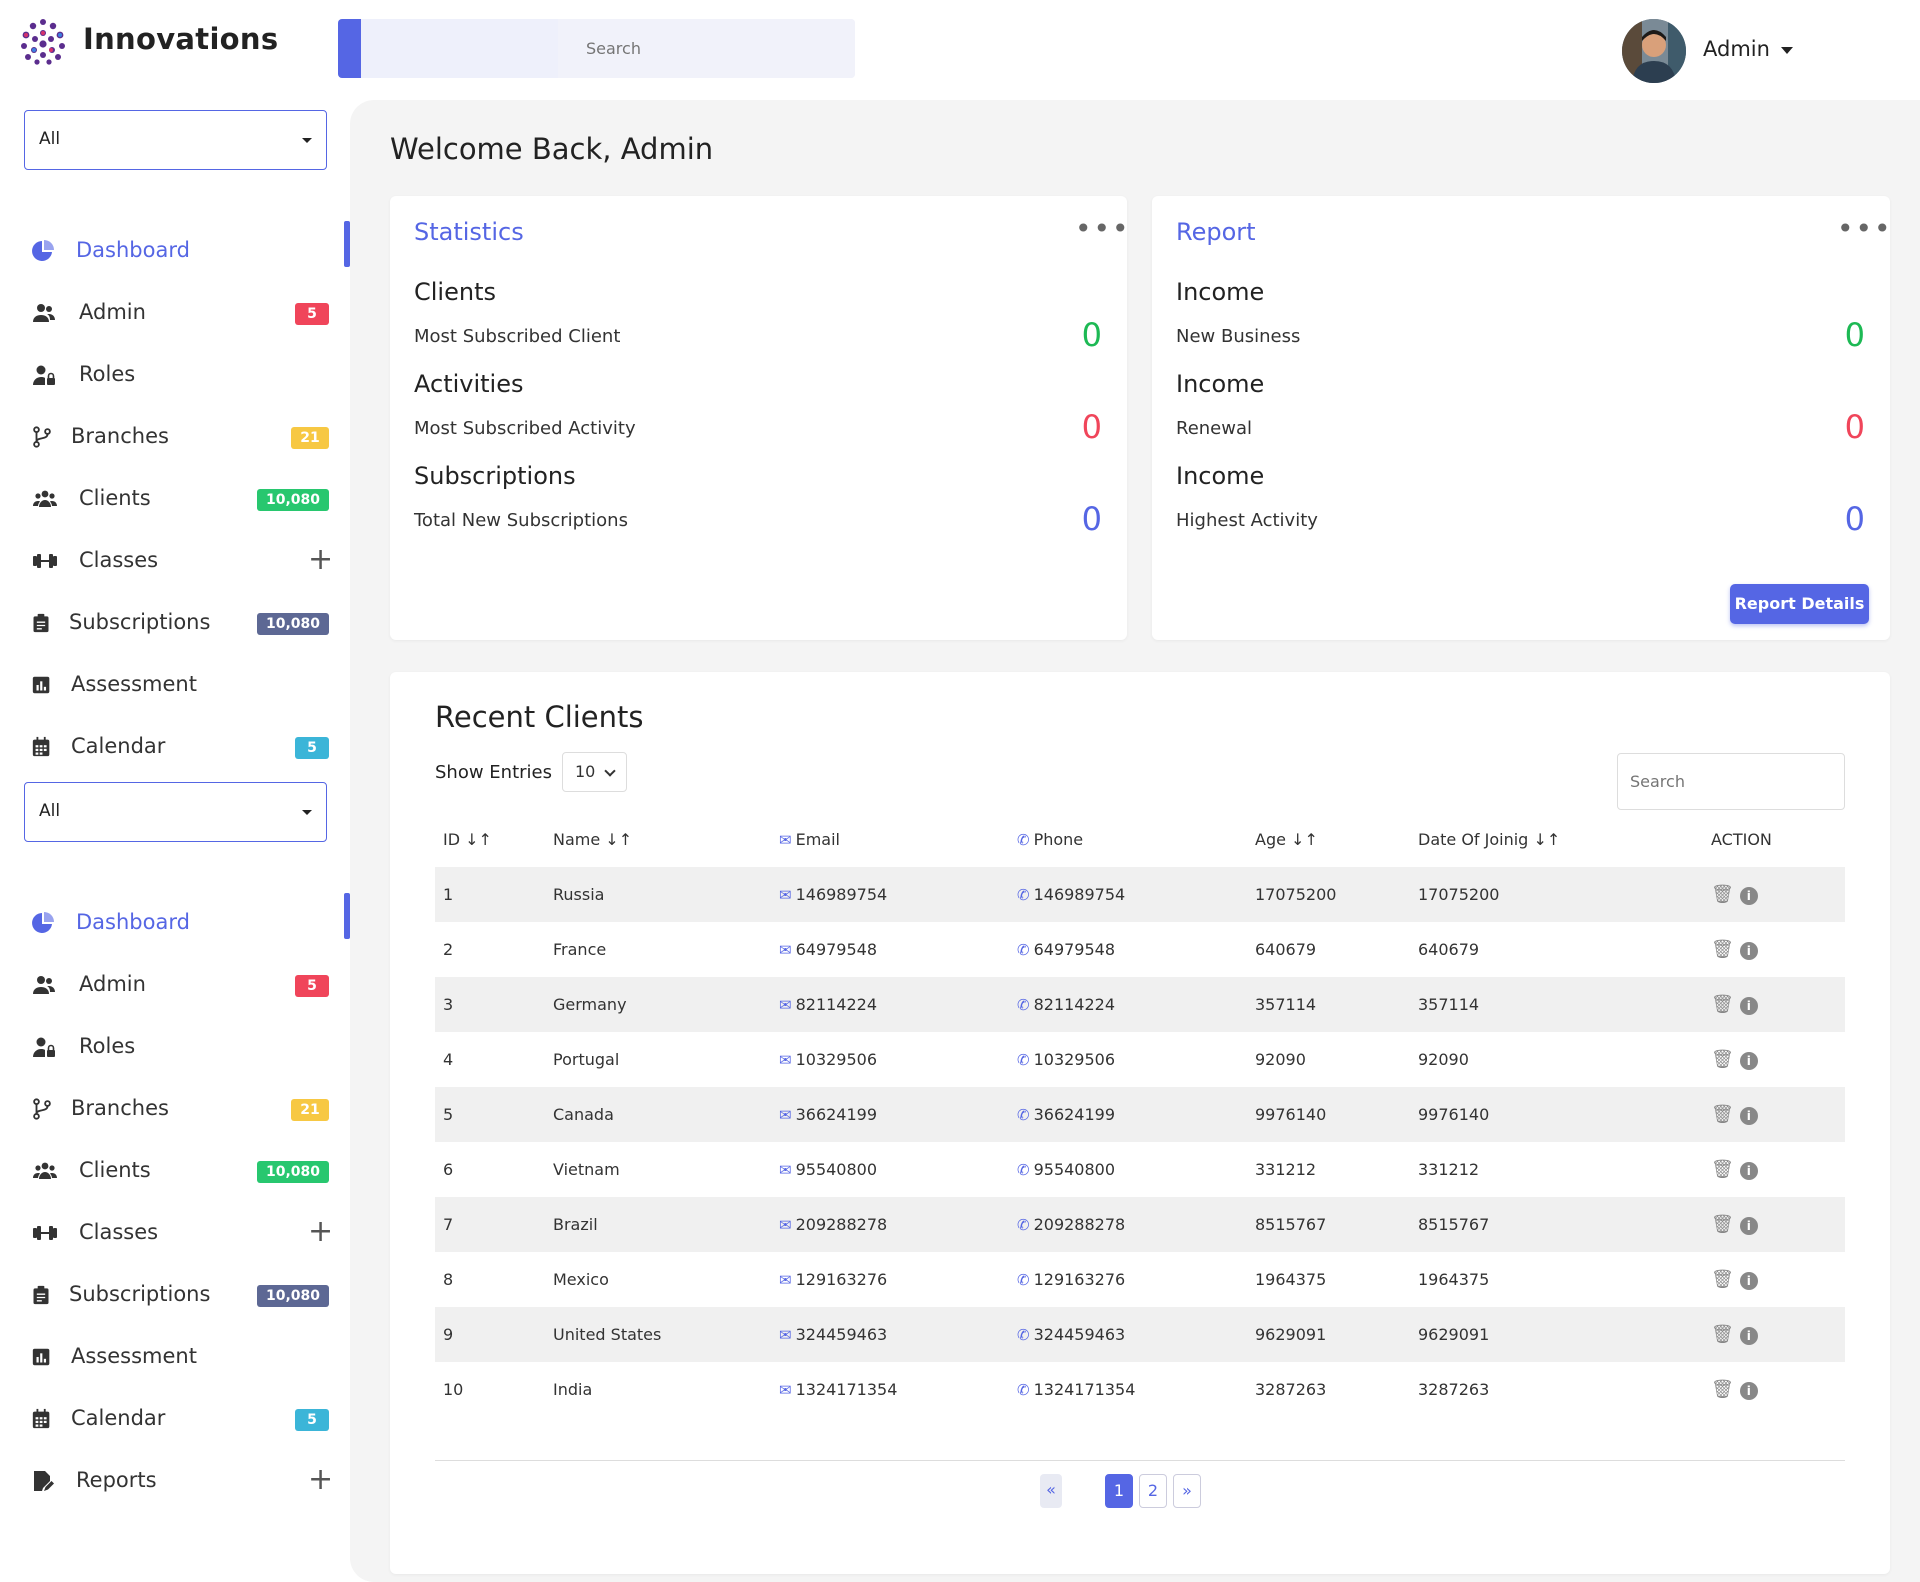 The width and height of the screenshot is (1920, 1582). I want to click on table-cell: ✆ 10329506, so click(1128, 1059).